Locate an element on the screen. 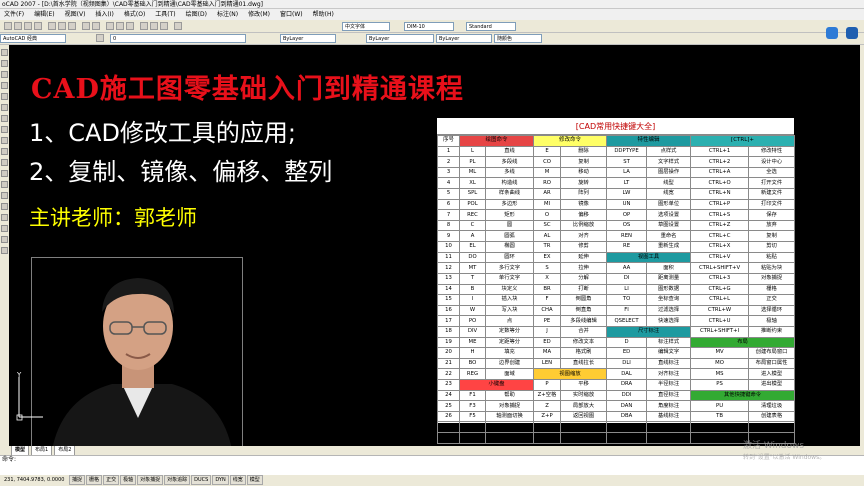 Image resolution: width=864 pixels, height=486 pixels. table-row: 18 DIV 定数等分 J 合并 尺寸标注 CTRL+SHIFT+I 推断约束 is located at coordinates (616, 331).